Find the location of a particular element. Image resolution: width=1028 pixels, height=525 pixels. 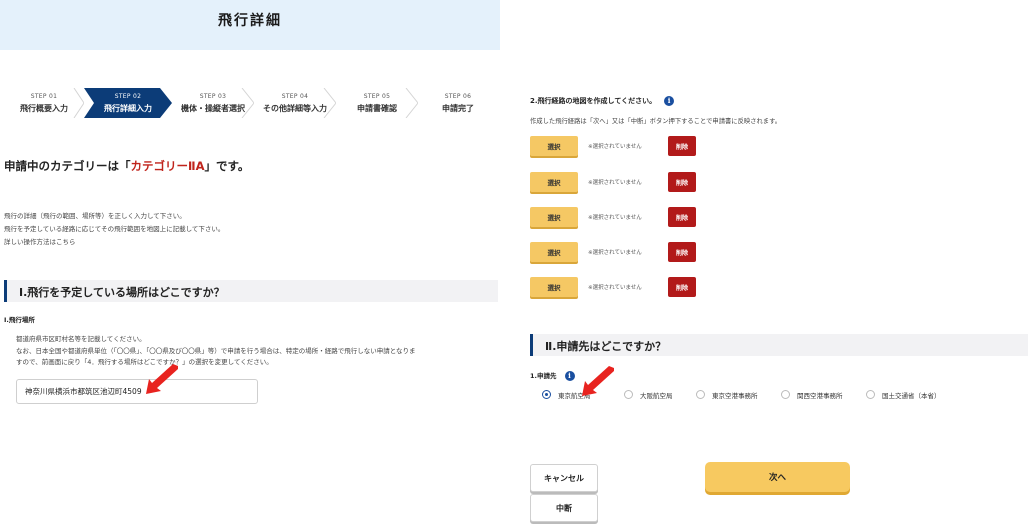

map-section-title: 2.飛行経路の地図を作成してください。 i is located at coordinates (602, 101).